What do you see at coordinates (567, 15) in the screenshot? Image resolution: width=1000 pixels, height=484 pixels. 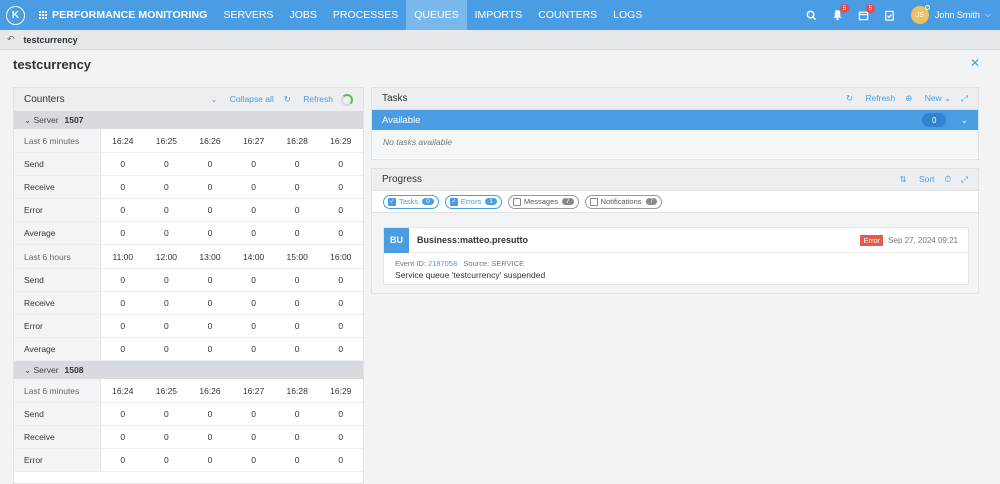 I see `nav-item-counters: COUNTERS` at bounding box center [567, 15].